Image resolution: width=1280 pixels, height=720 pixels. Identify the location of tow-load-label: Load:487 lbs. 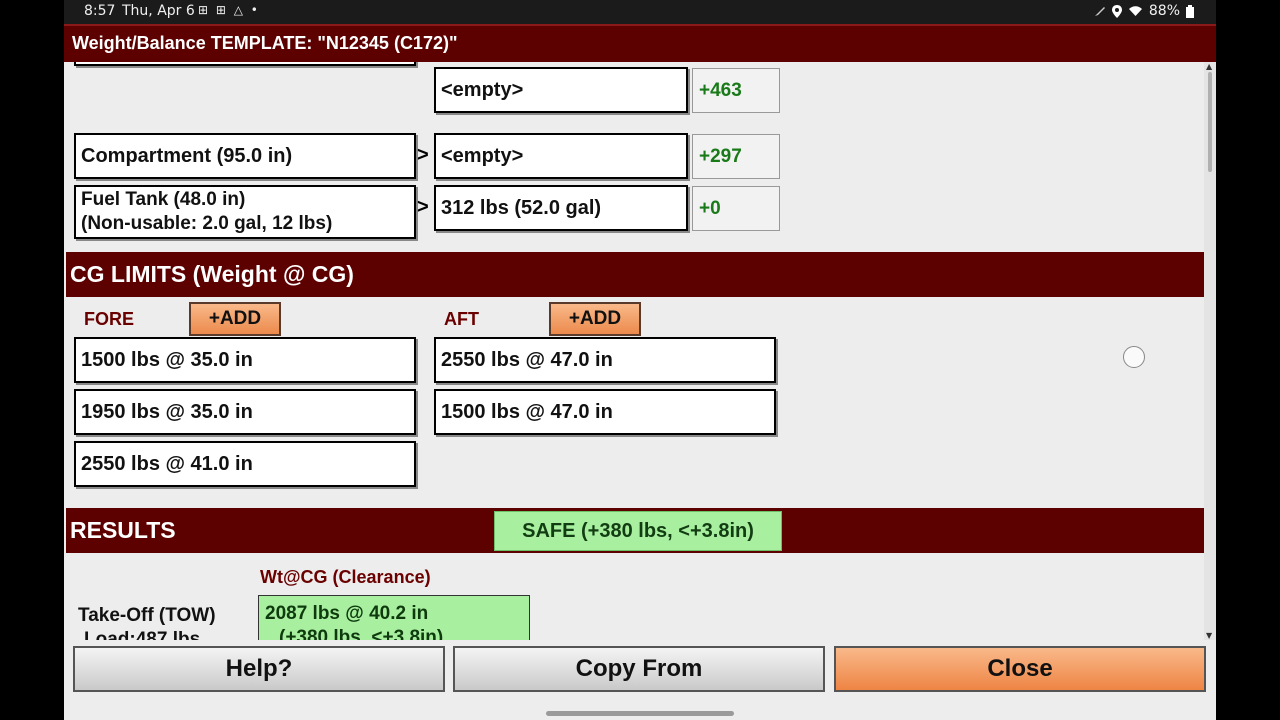
(142, 634).